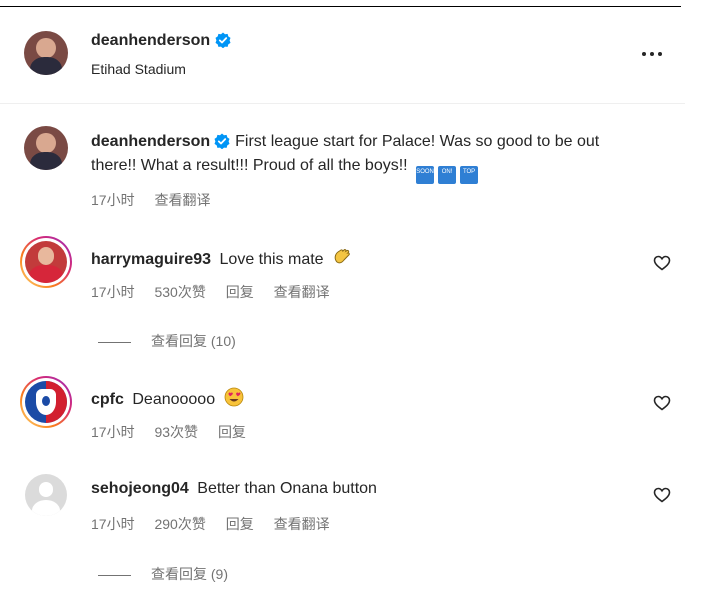 The width and height of the screenshot is (723, 589). I want to click on on-arrow-emoji: ON!, so click(447, 175).